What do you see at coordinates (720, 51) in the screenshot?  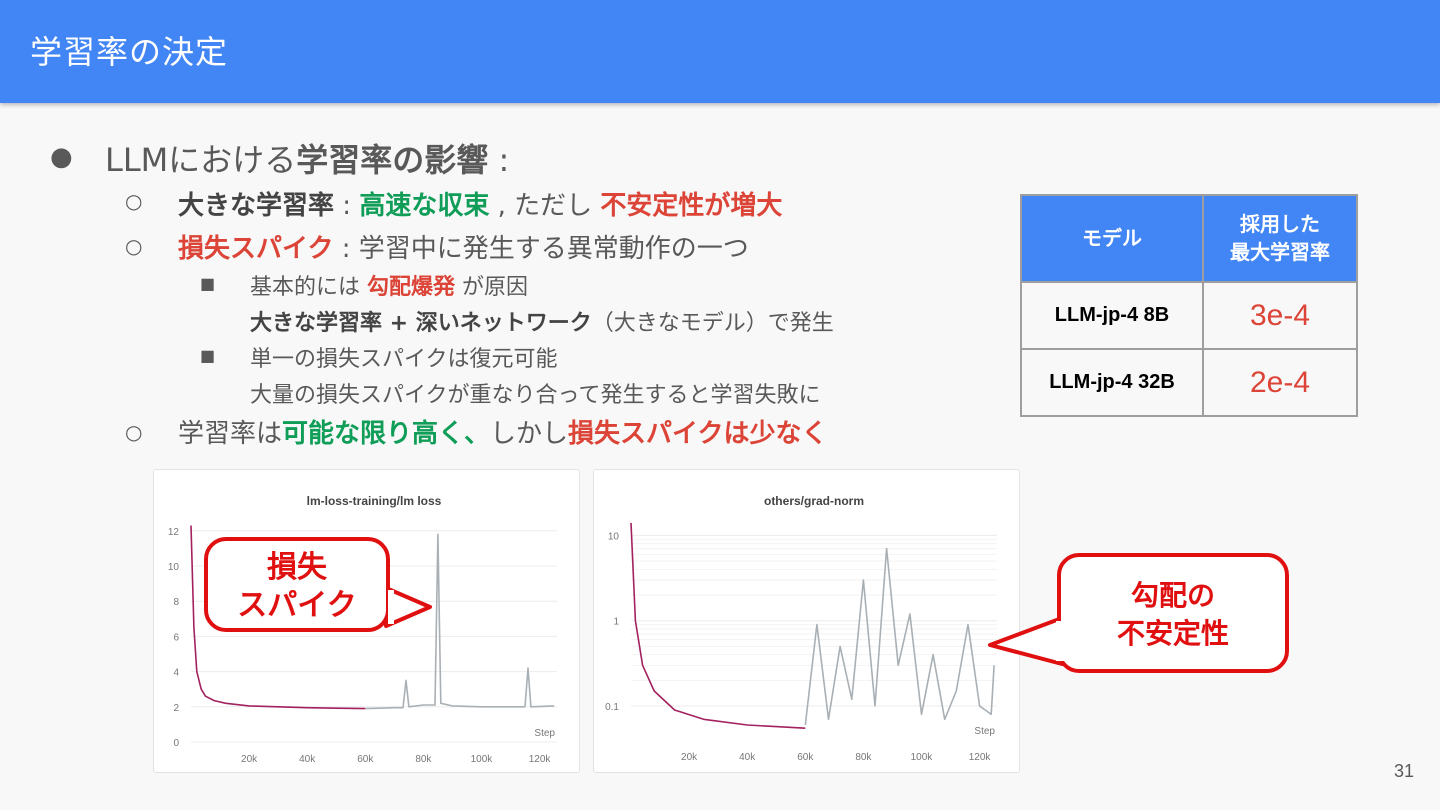 I see `slide-header: 学習率の決定` at bounding box center [720, 51].